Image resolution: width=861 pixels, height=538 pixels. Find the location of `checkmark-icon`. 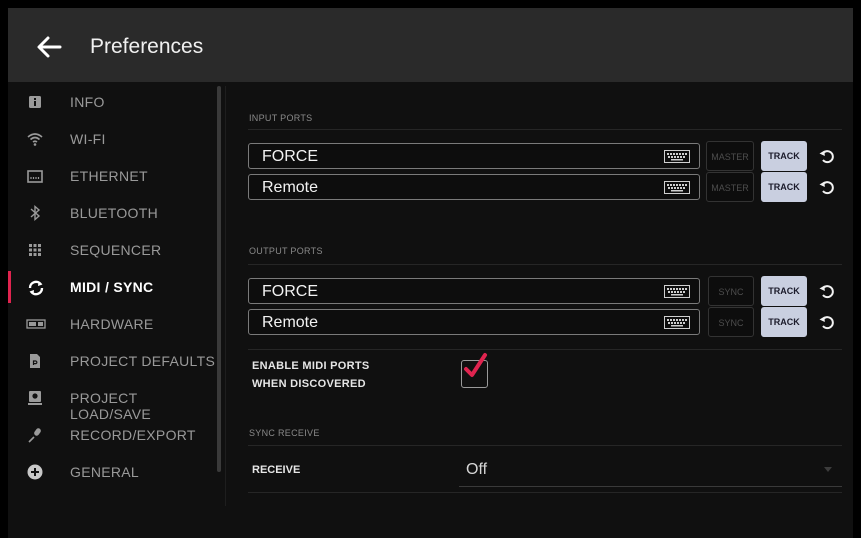

checkmark-icon is located at coordinates (475, 365).